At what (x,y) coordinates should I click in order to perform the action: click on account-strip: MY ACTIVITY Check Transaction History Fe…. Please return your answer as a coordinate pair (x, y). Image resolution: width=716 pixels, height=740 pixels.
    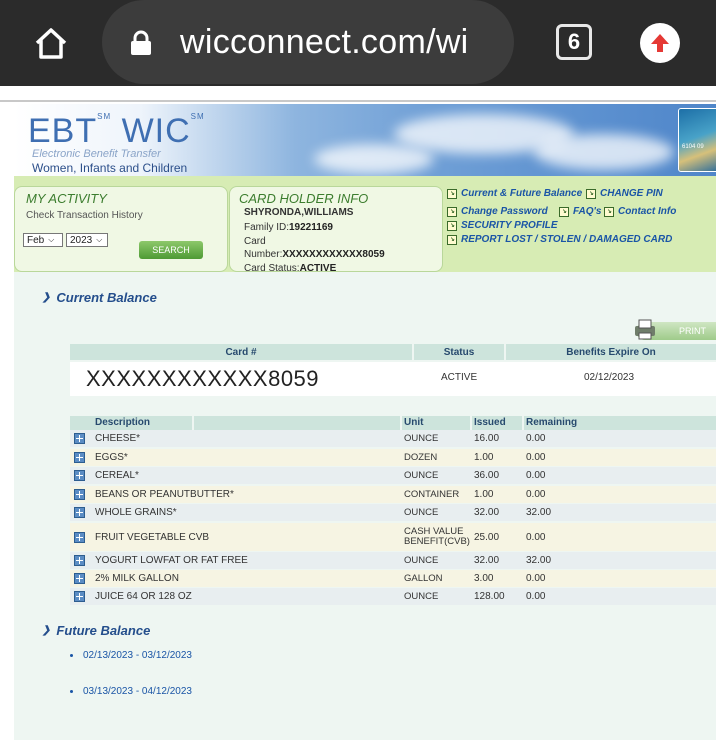
    Looking at the image, I should click on (365, 225).